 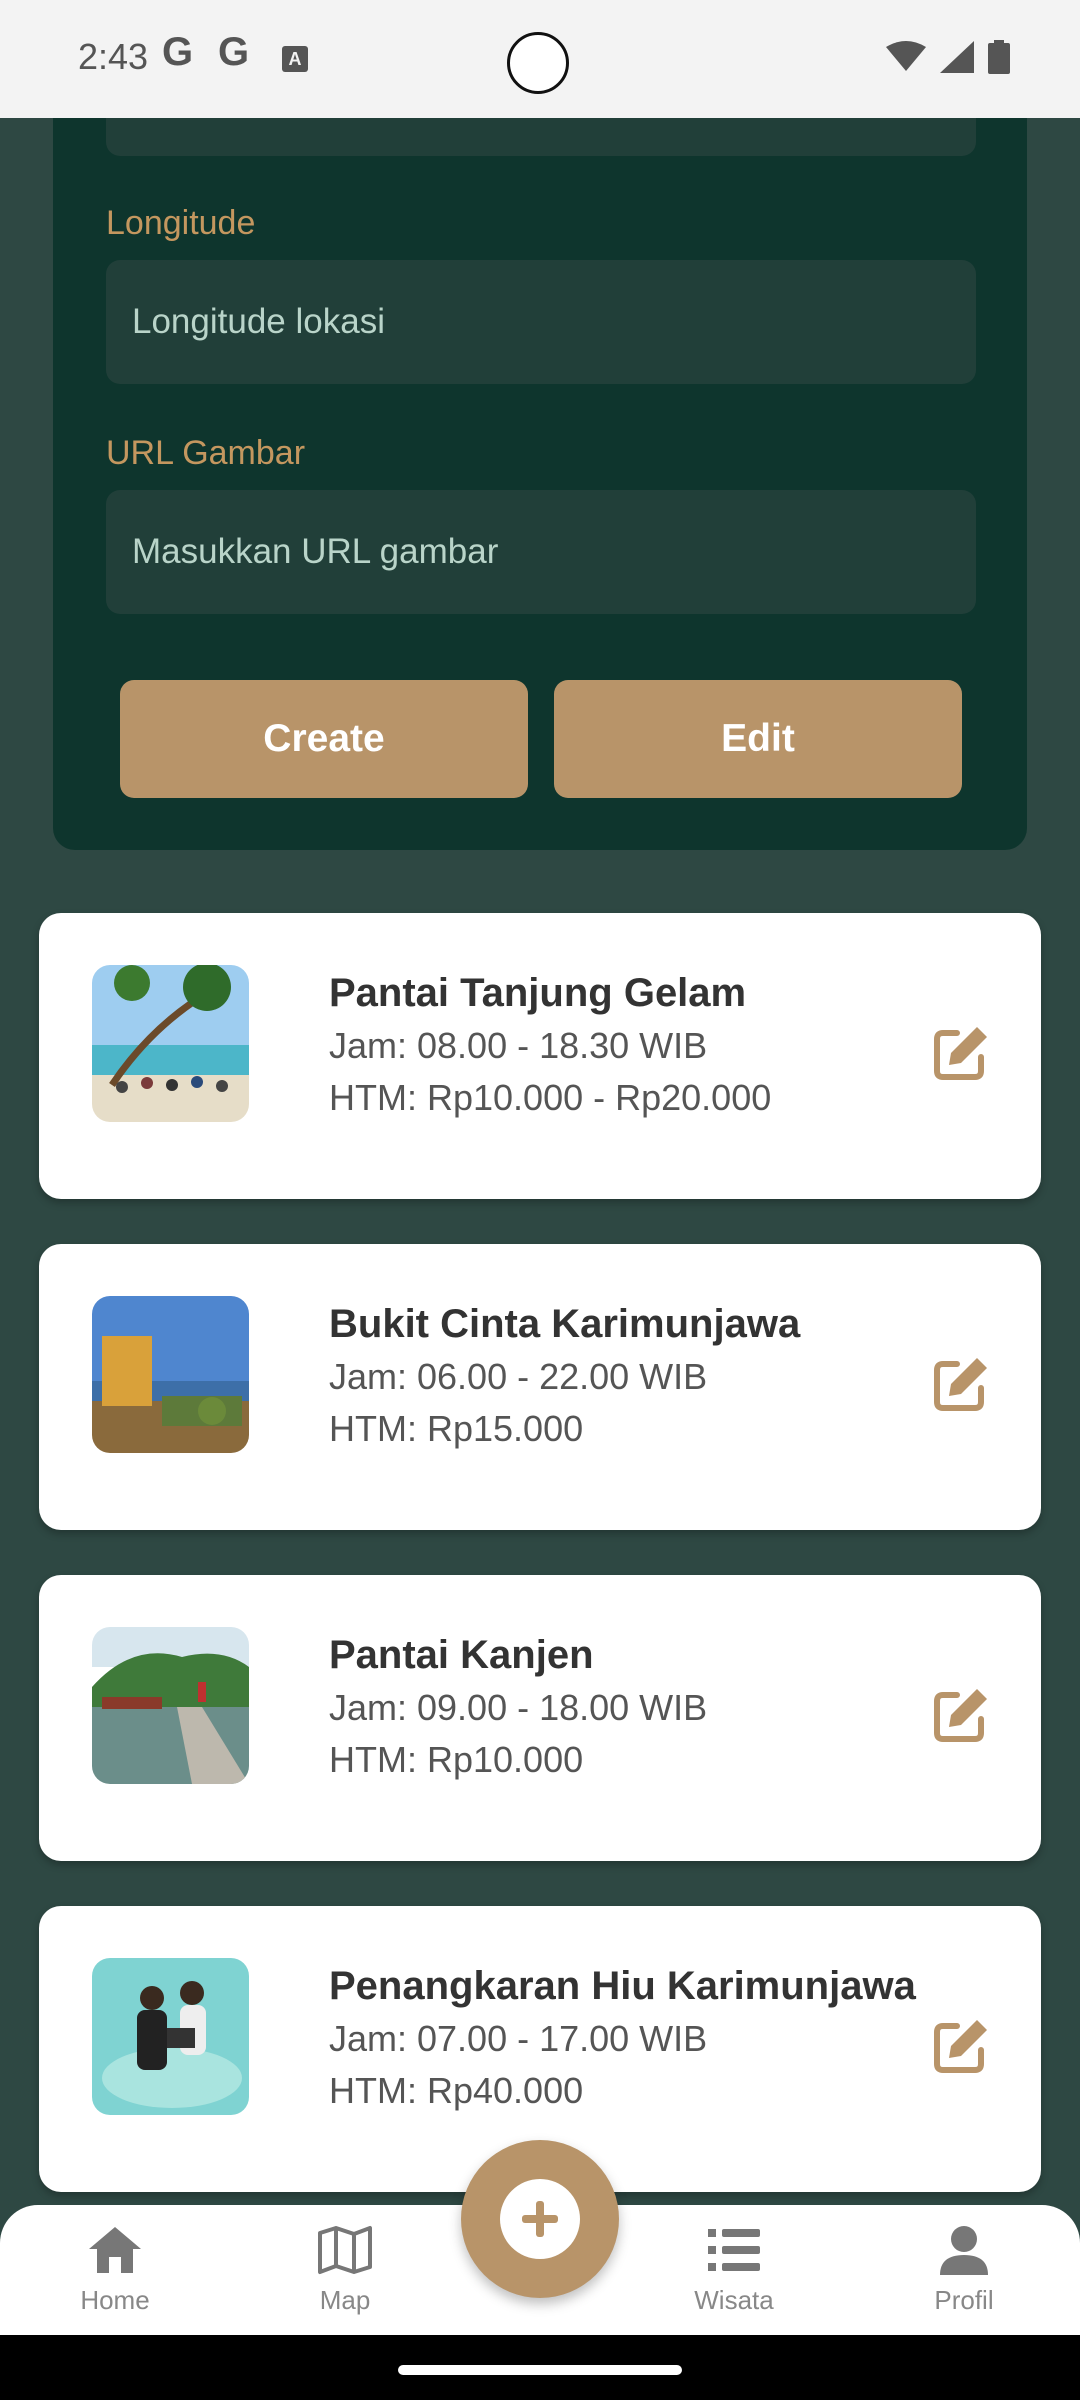 What do you see at coordinates (964, 2300) in the screenshot?
I see `nav-profil-label: Profil` at bounding box center [964, 2300].